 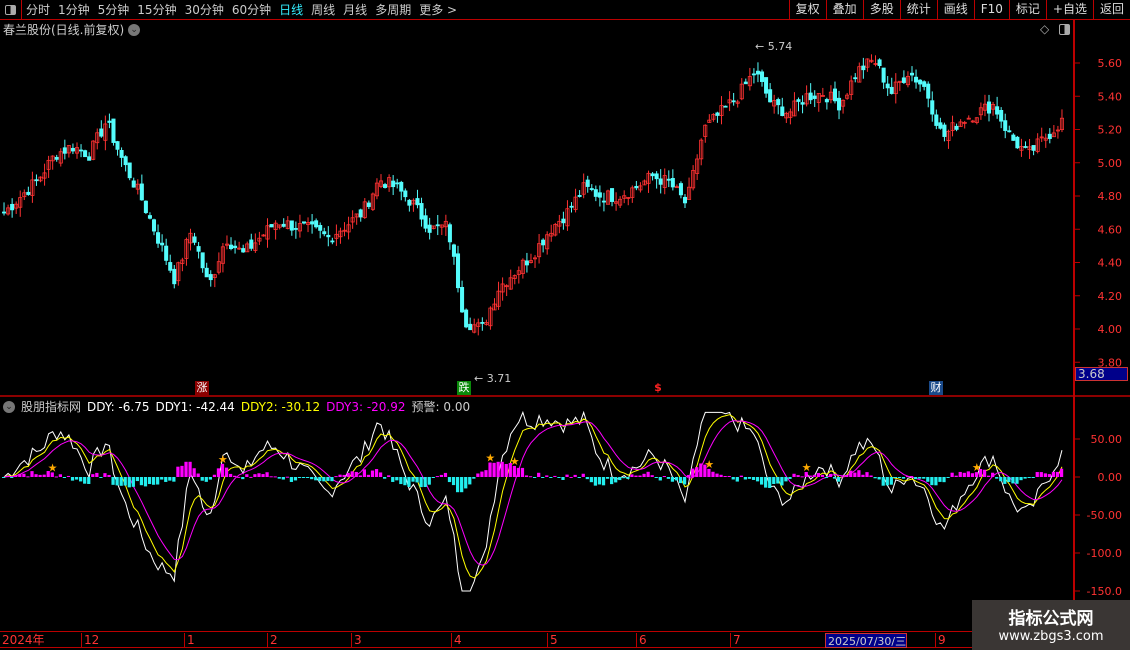 What do you see at coordinates (658, 388) in the screenshot?
I see `marker-dollar: $` at bounding box center [658, 388].